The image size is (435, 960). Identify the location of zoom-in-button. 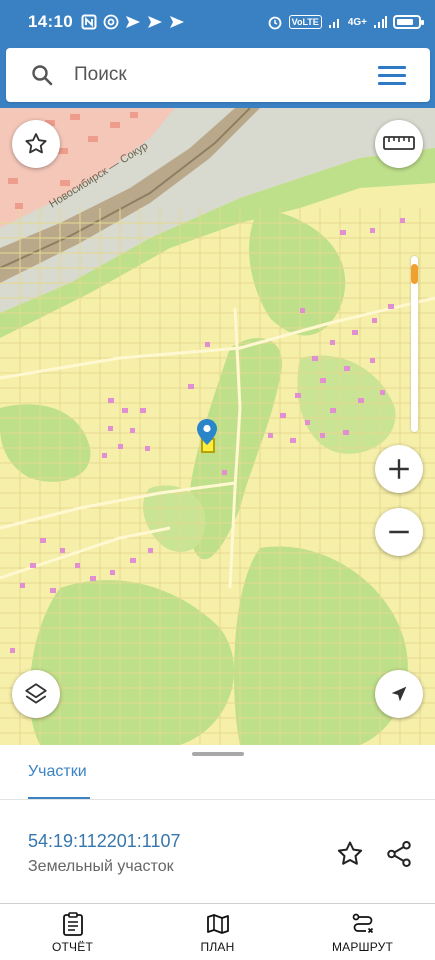
(399, 469).